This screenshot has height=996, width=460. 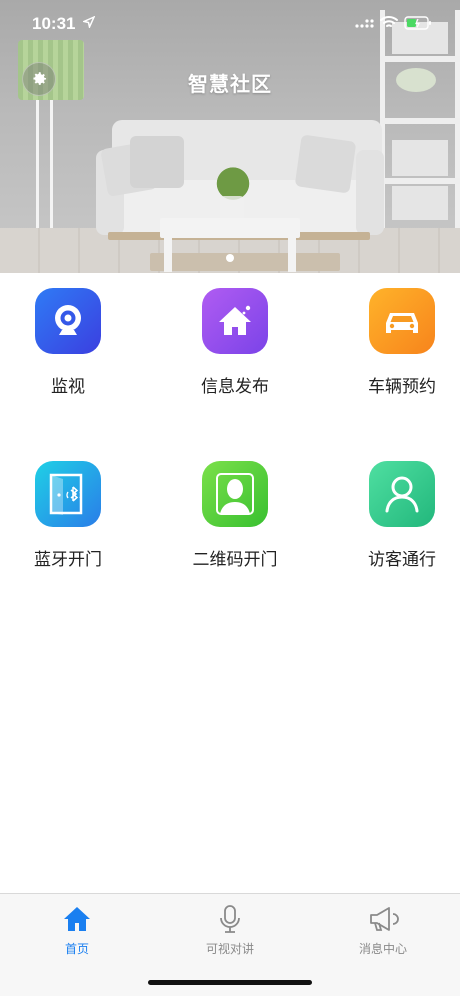 I want to click on feature-label: 访客通行, so click(x=402, y=559).